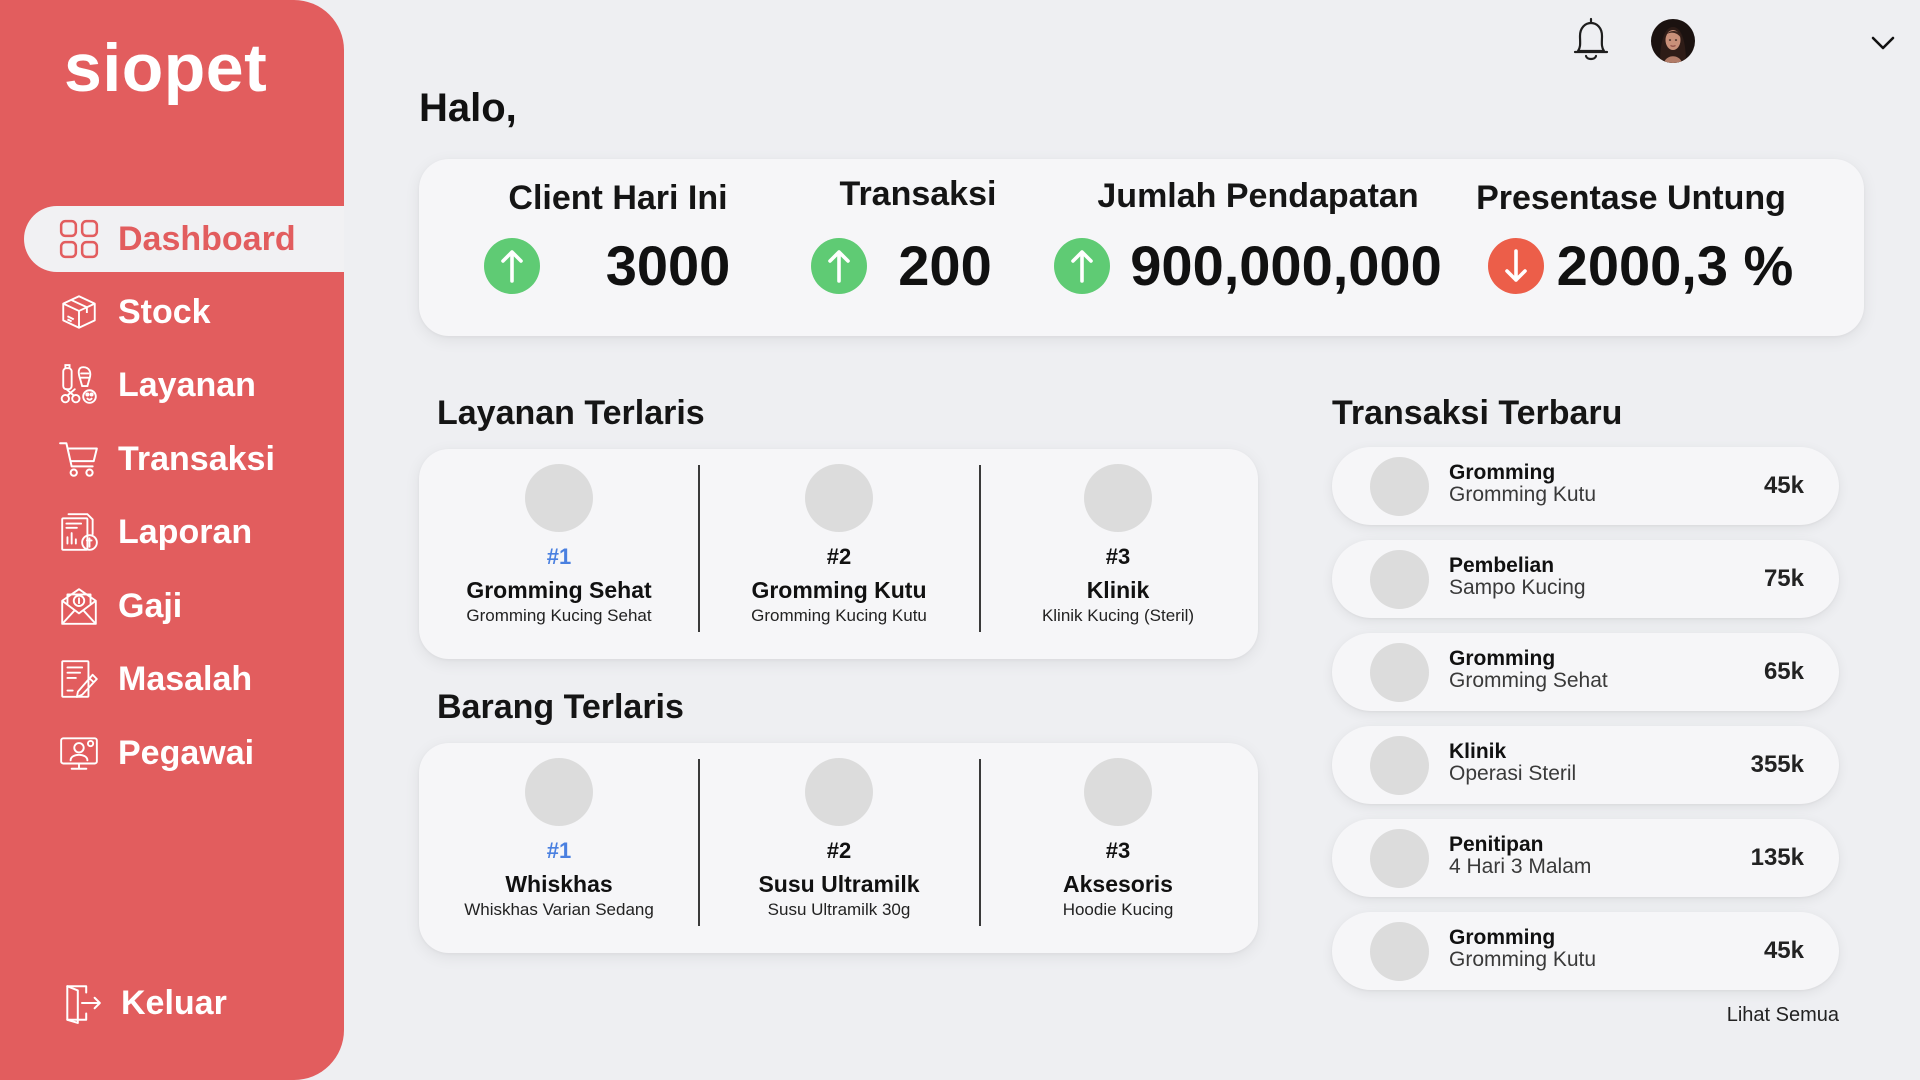  Describe the element at coordinates (839, 909) in the screenshot. I see `product-description: Susu Ultramilk 30g` at that location.